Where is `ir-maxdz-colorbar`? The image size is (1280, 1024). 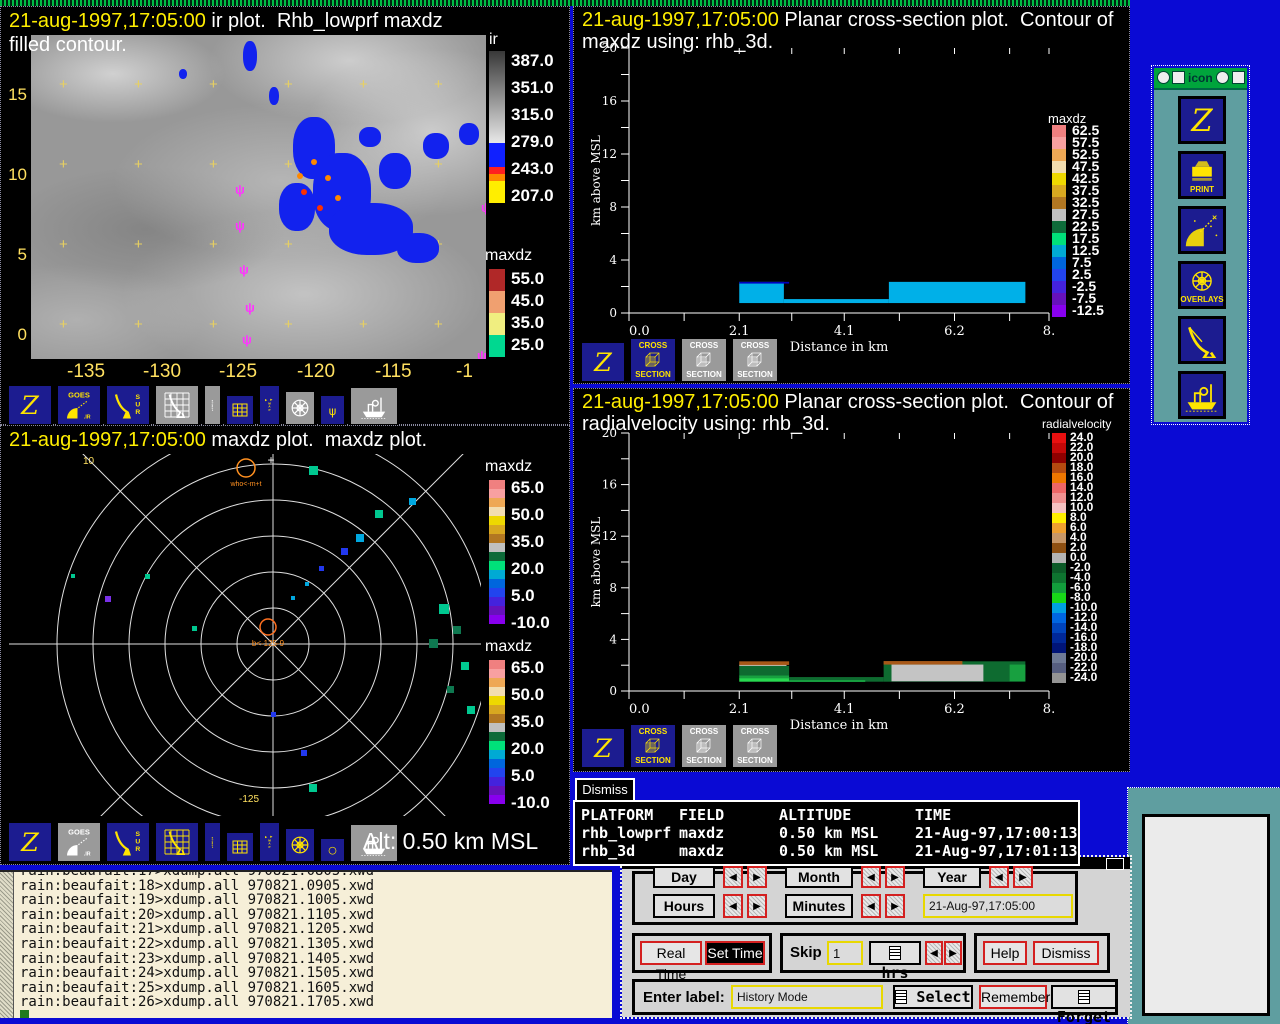 ir-maxdz-colorbar is located at coordinates (497, 313).